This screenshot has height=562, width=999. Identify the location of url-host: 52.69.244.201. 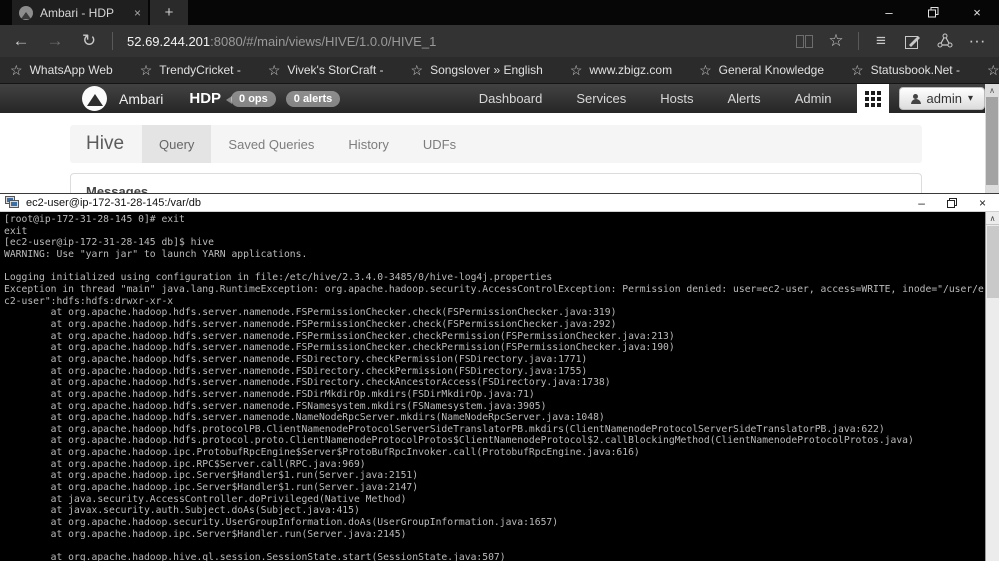
(169, 41).